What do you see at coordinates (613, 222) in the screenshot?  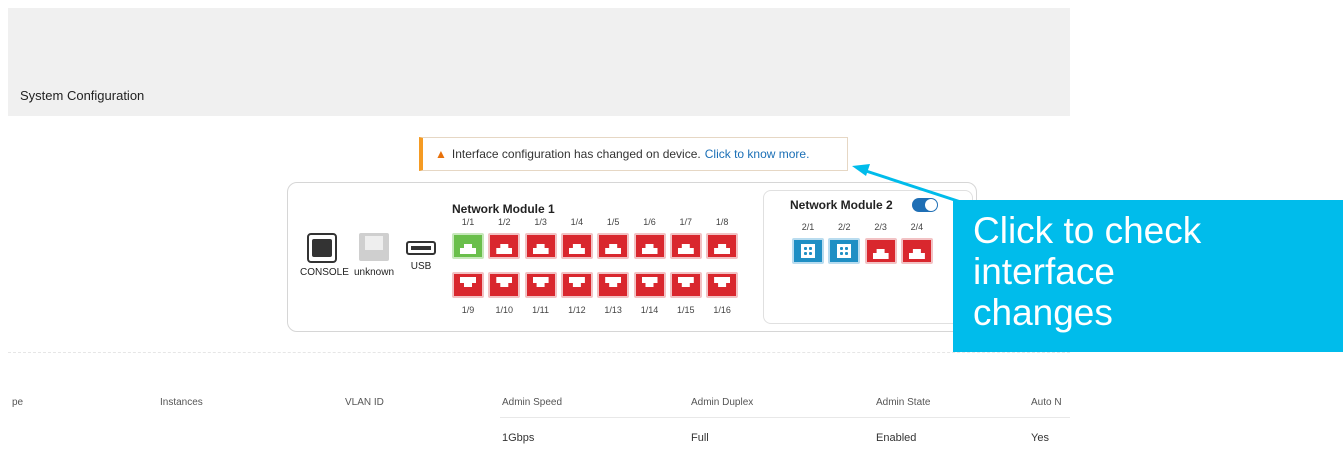 I see `port-label: 1/5` at bounding box center [613, 222].